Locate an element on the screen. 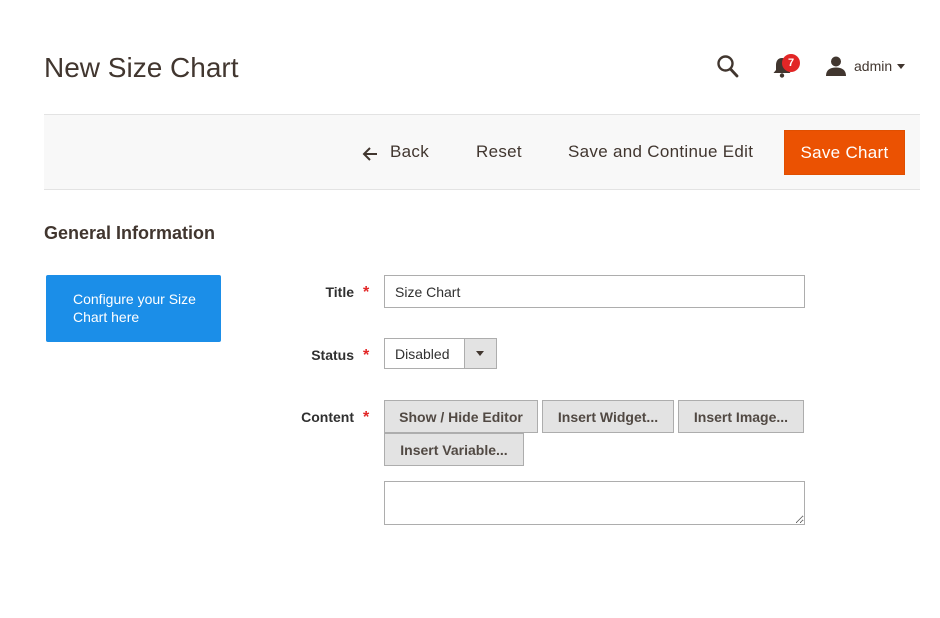 This screenshot has height=618, width=940. back-button: Back is located at coordinates (395, 152).